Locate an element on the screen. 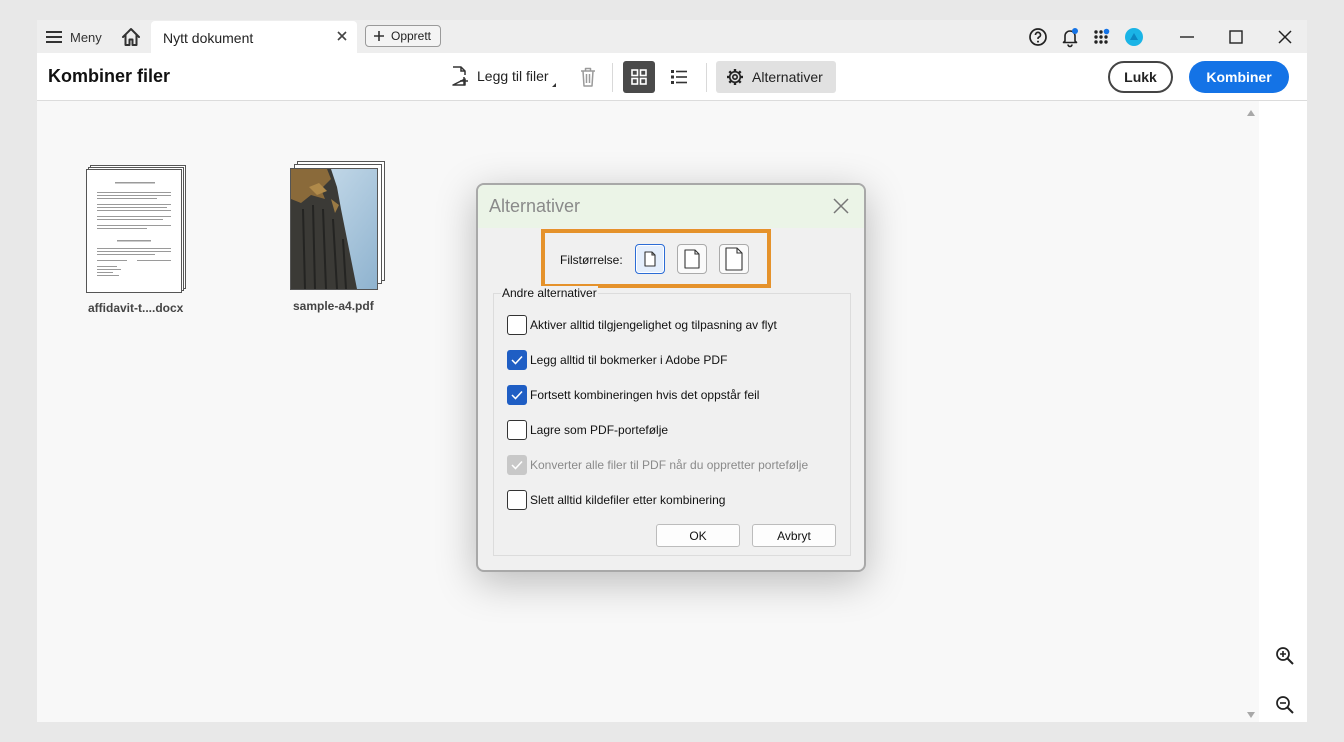 This screenshot has height=742, width=1344. title-bar: Meny Nytt dokument Opprett is located at coordinates (672, 36).